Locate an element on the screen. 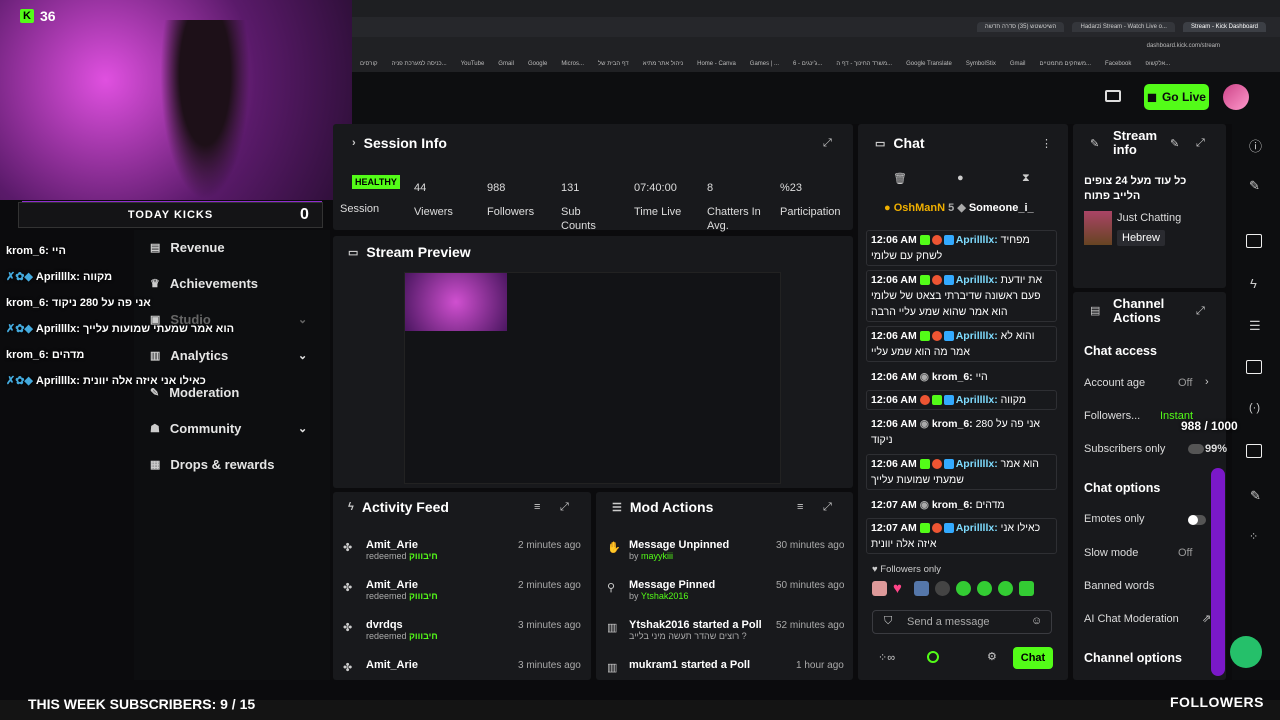  bot-icon is located at coordinates (1254, 451).